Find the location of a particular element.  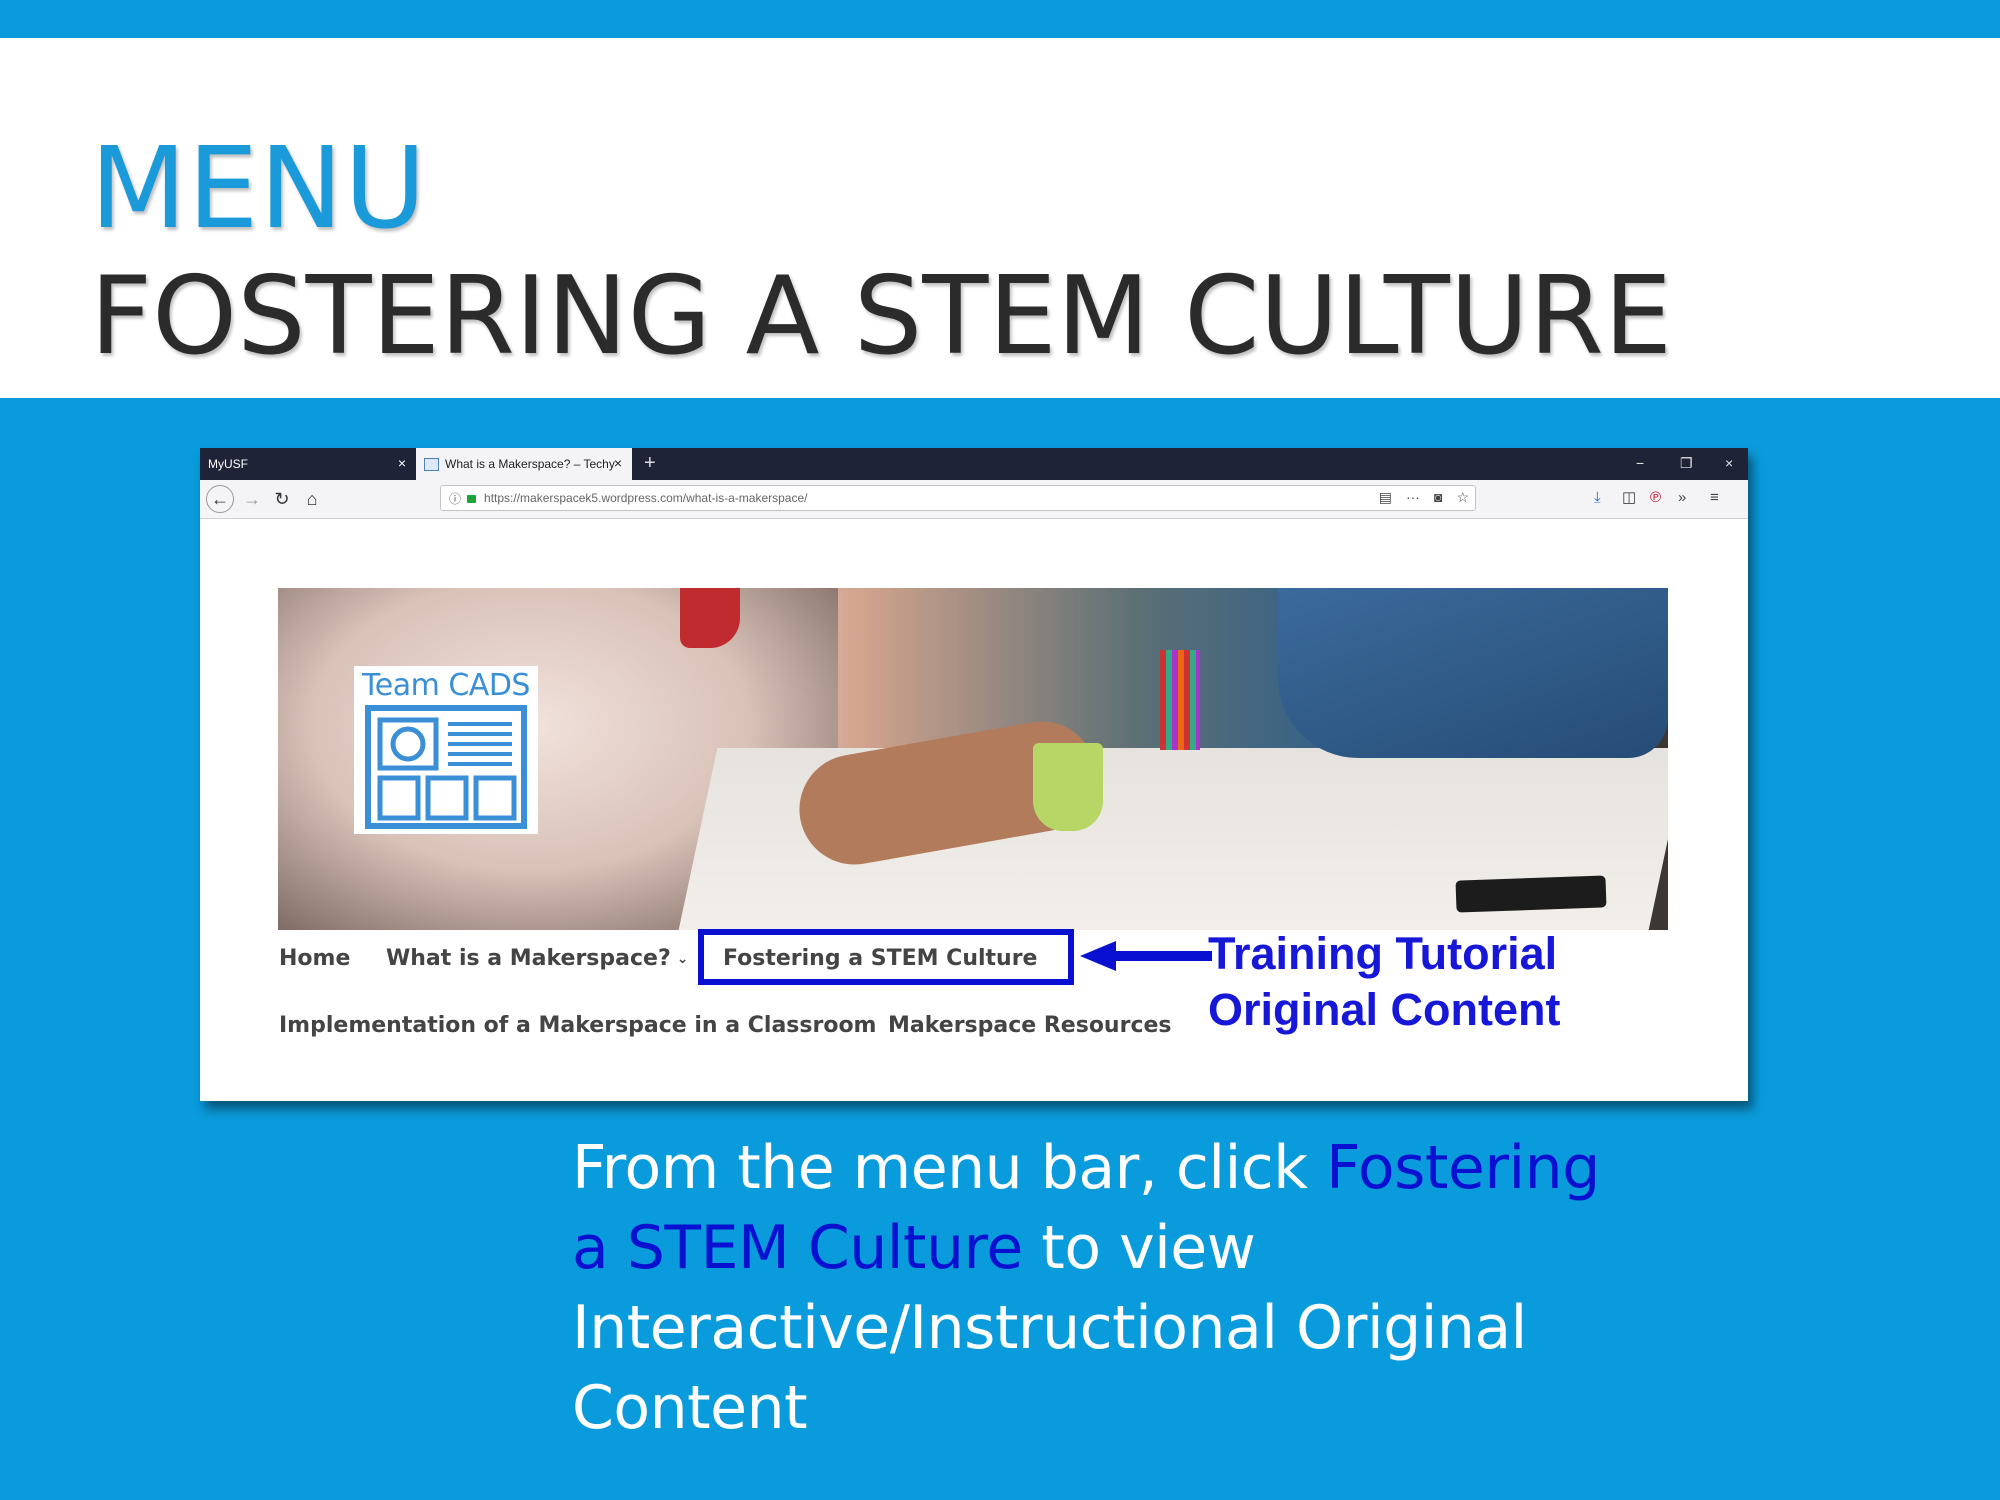

back-icon: ← is located at coordinates (220, 499).